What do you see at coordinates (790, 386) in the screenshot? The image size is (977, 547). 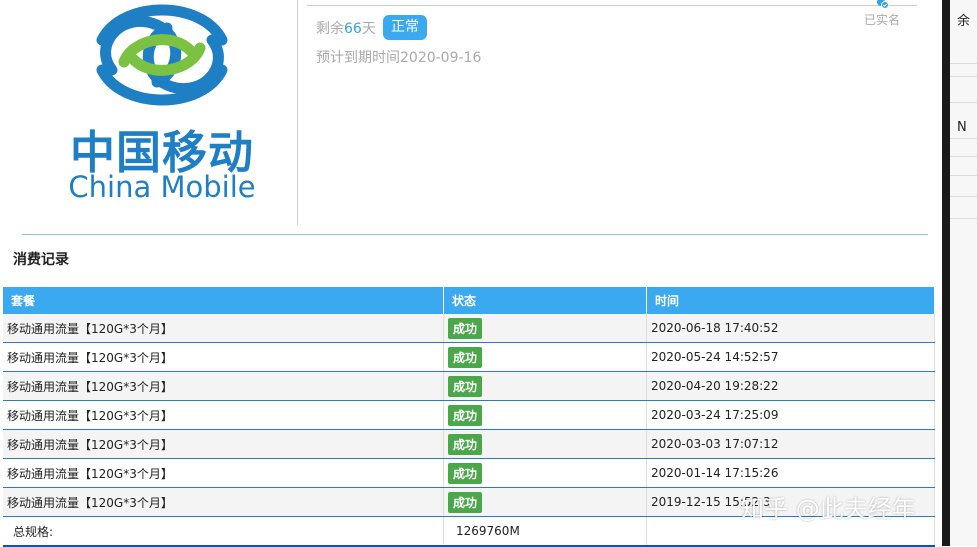 I see `cell-time: 2020-04-20 19:28:22` at bounding box center [790, 386].